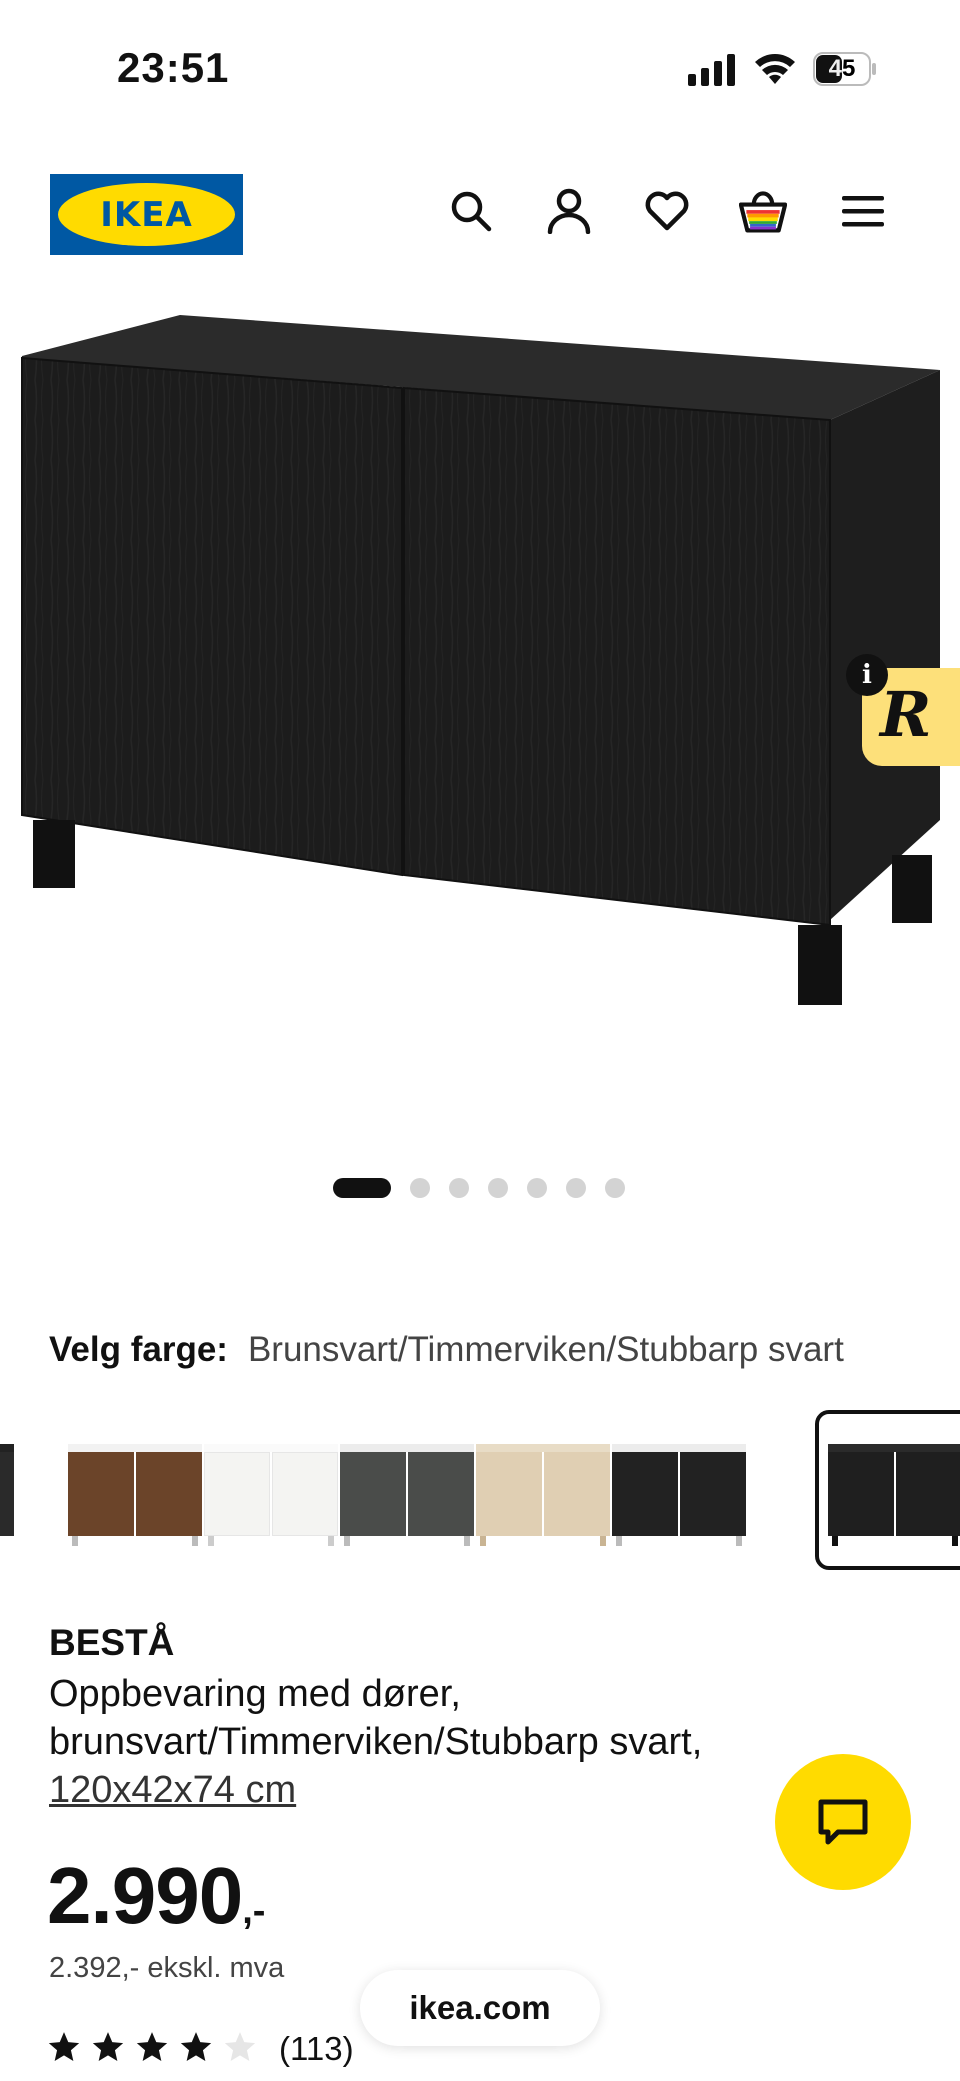  What do you see at coordinates (172, 1790) in the screenshot?
I see `product-size-link: 120x42x74 cm` at bounding box center [172, 1790].